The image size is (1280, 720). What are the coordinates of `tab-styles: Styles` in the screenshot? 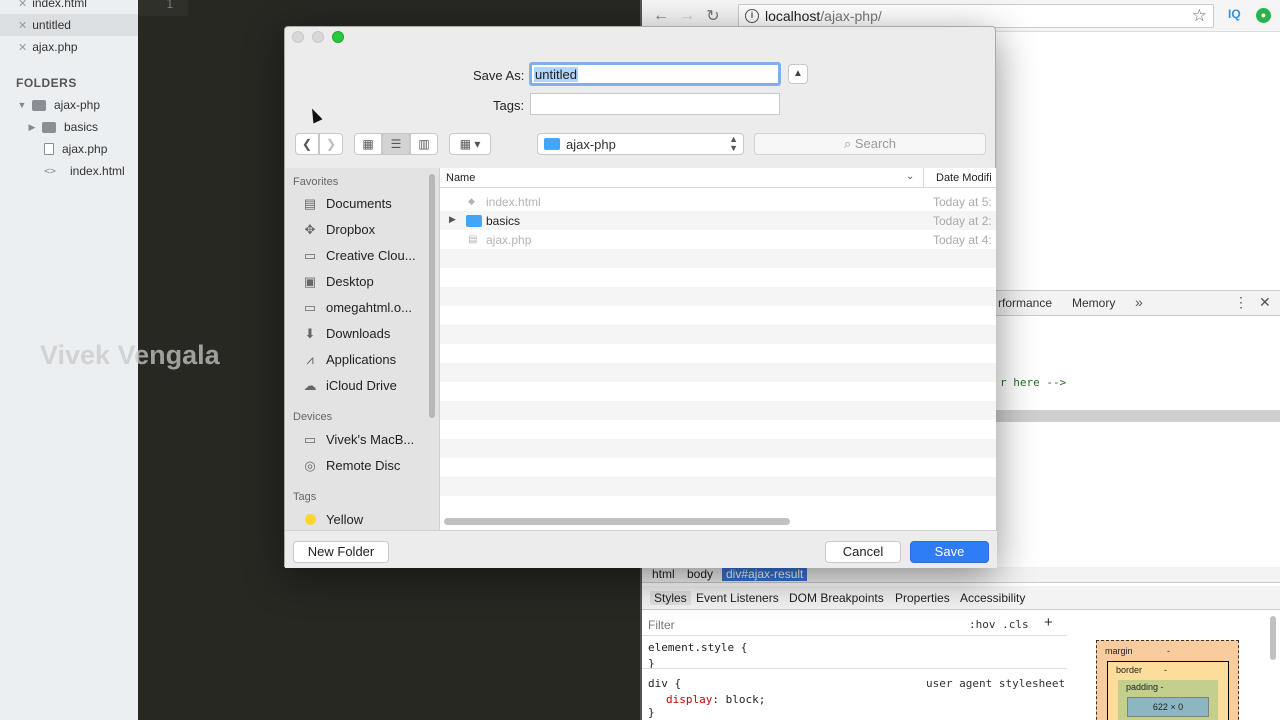 It's located at (670, 598).